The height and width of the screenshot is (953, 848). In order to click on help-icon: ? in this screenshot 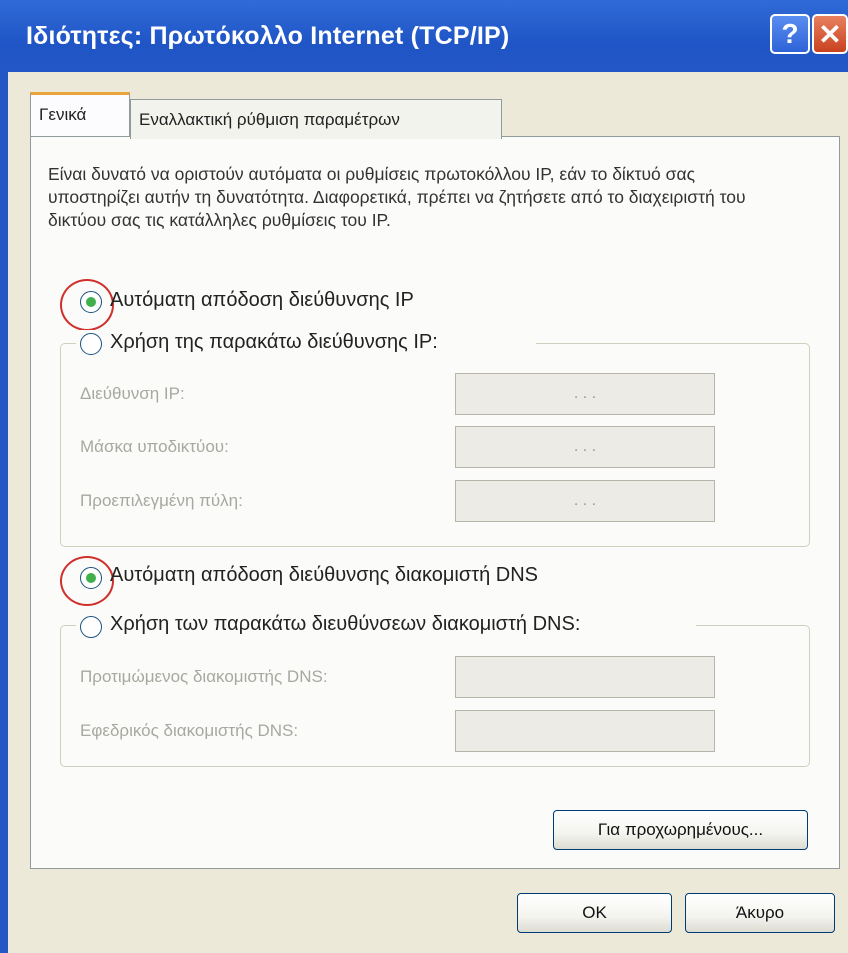, I will do `click(790, 33)`.